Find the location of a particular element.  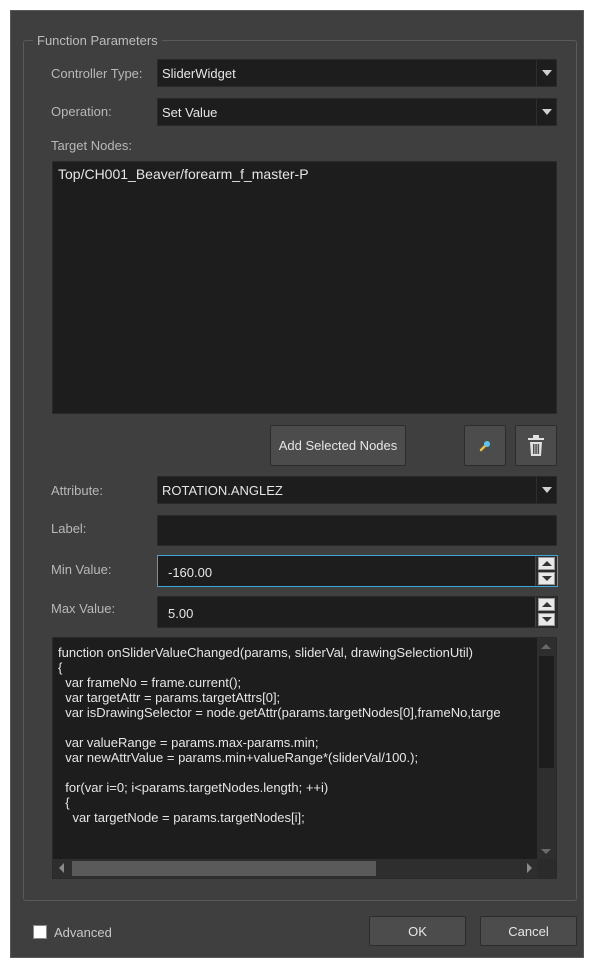

ok-button: OK is located at coordinates (417, 931).